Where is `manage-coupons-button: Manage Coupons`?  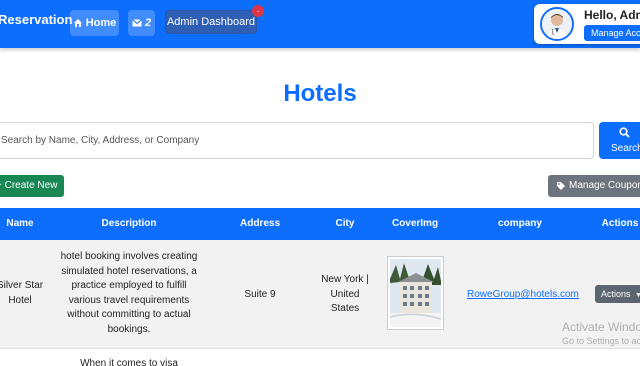
manage-coupons-button: Manage Coupons is located at coordinates (594, 186).